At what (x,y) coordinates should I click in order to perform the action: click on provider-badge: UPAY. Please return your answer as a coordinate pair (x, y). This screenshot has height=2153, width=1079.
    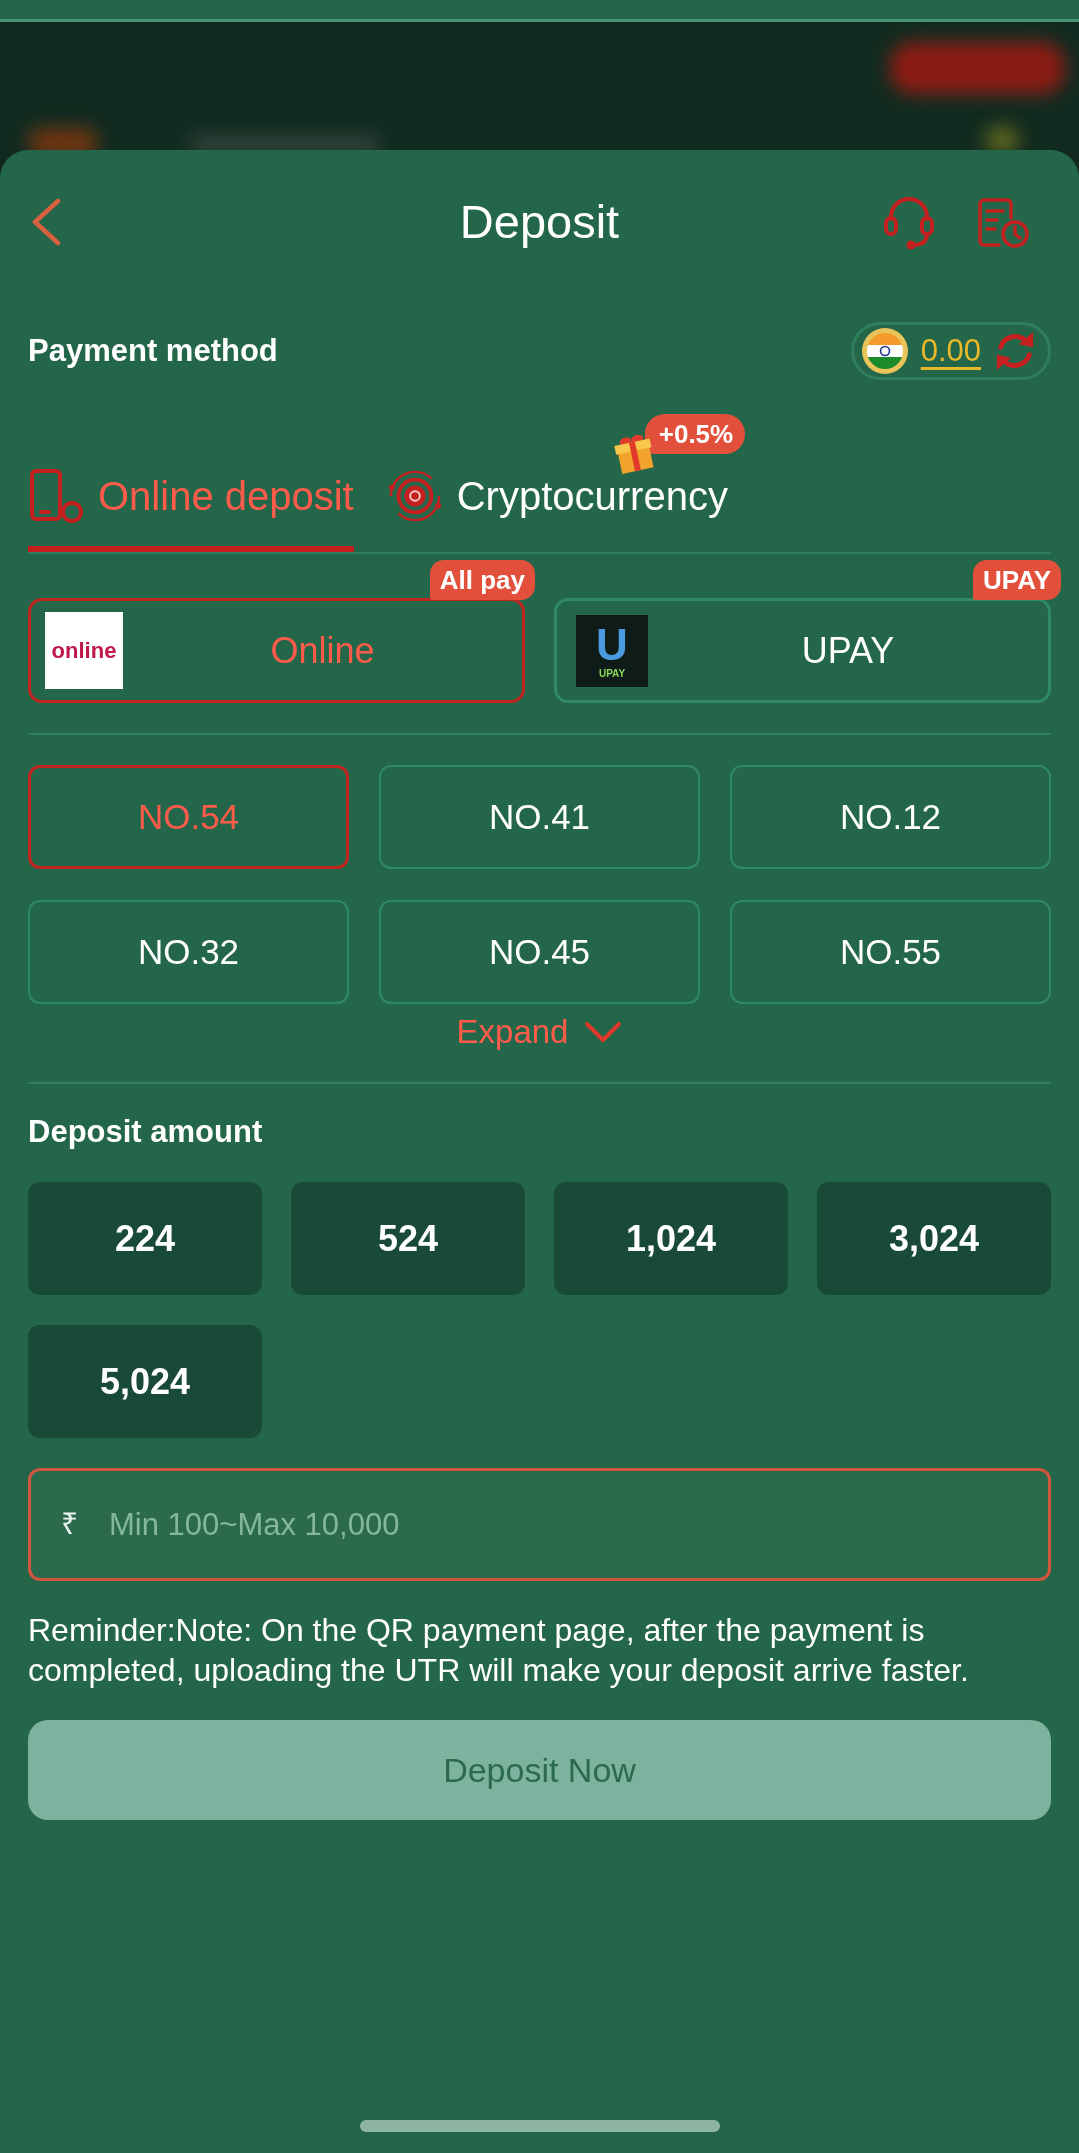
    Looking at the image, I should click on (1017, 580).